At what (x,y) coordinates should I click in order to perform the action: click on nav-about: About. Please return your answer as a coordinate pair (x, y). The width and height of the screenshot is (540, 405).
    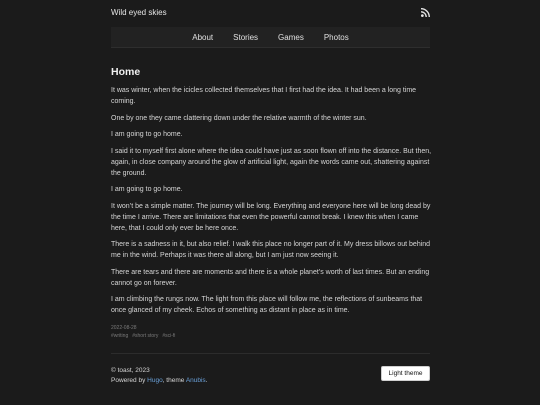
    Looking at the image, I should click on (202, 37).